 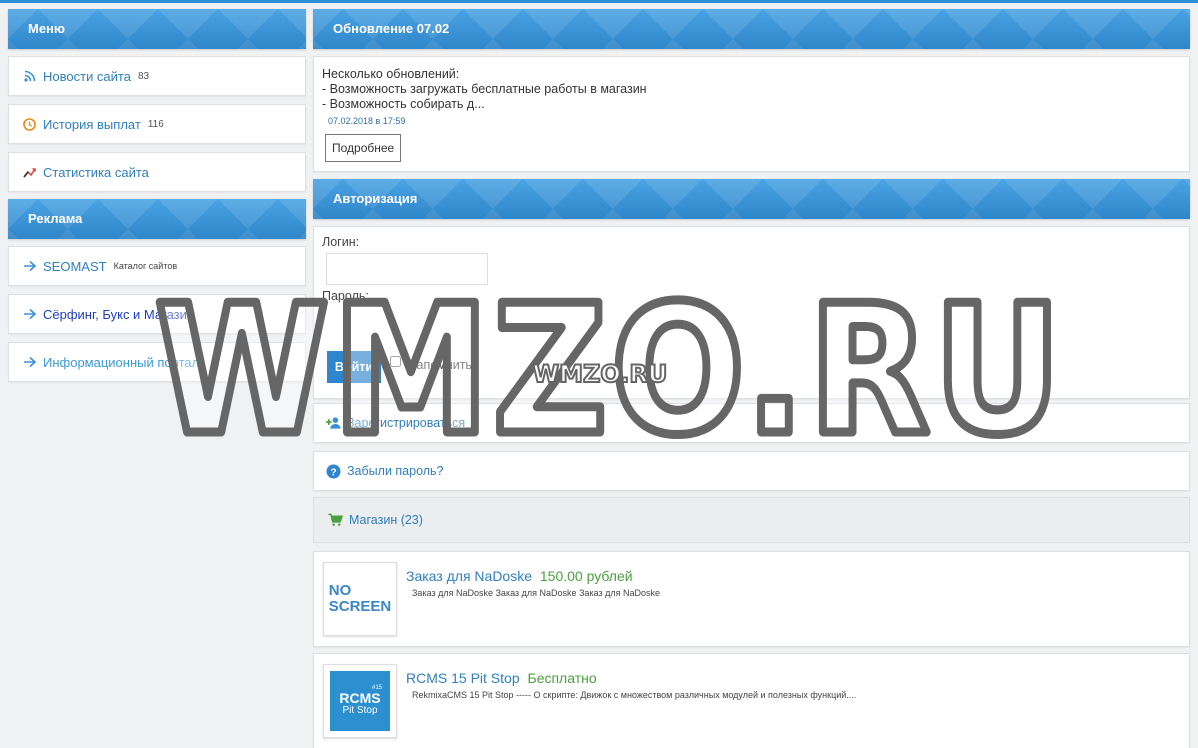 What do you see at coordinates (360, 710) in the screenshot?
I see `rcms-subtitle: Pit Stop` at bounding box center [360, 710].